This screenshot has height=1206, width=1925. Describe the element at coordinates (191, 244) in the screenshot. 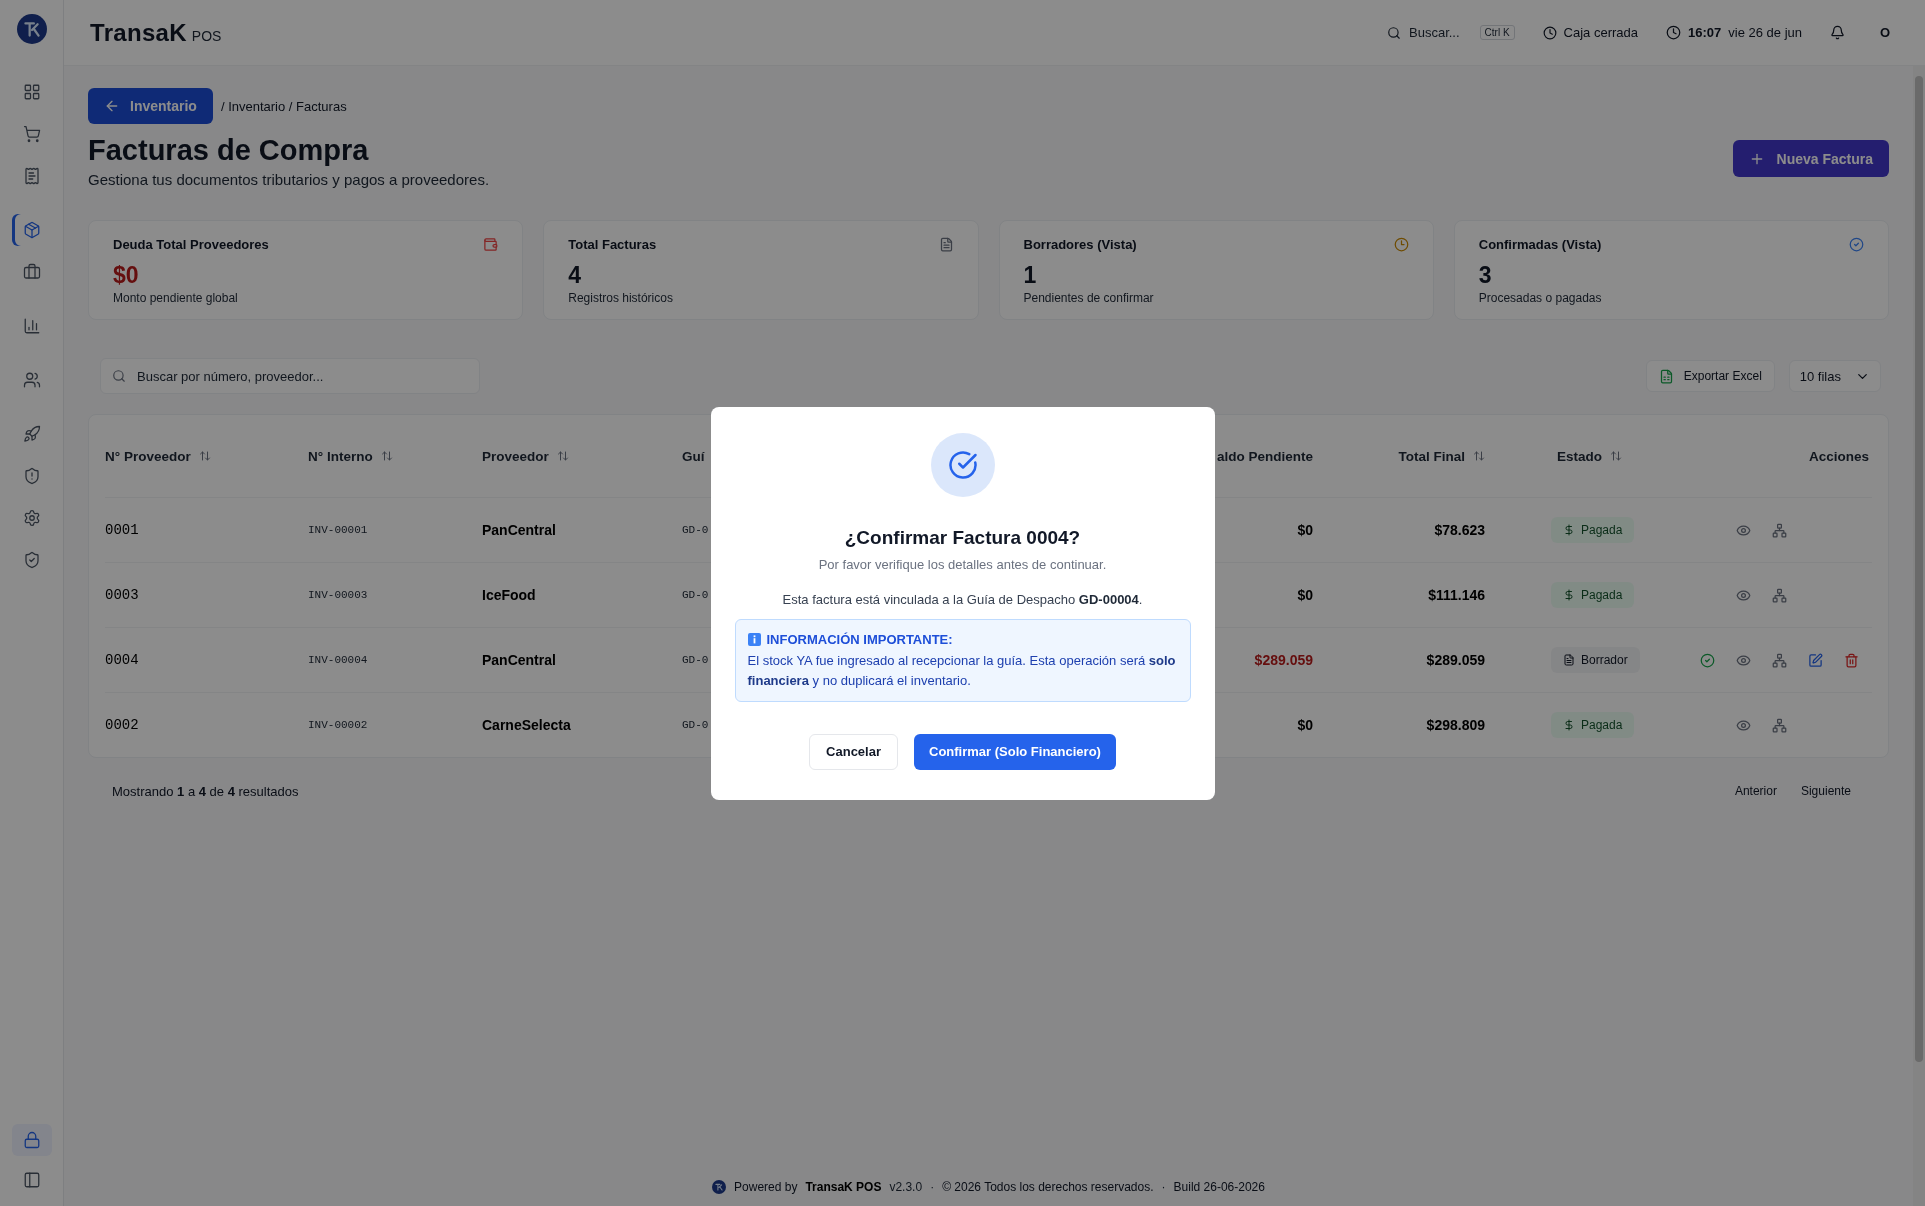

I see `stat-title: Deuda Total Proveedores` at that location.